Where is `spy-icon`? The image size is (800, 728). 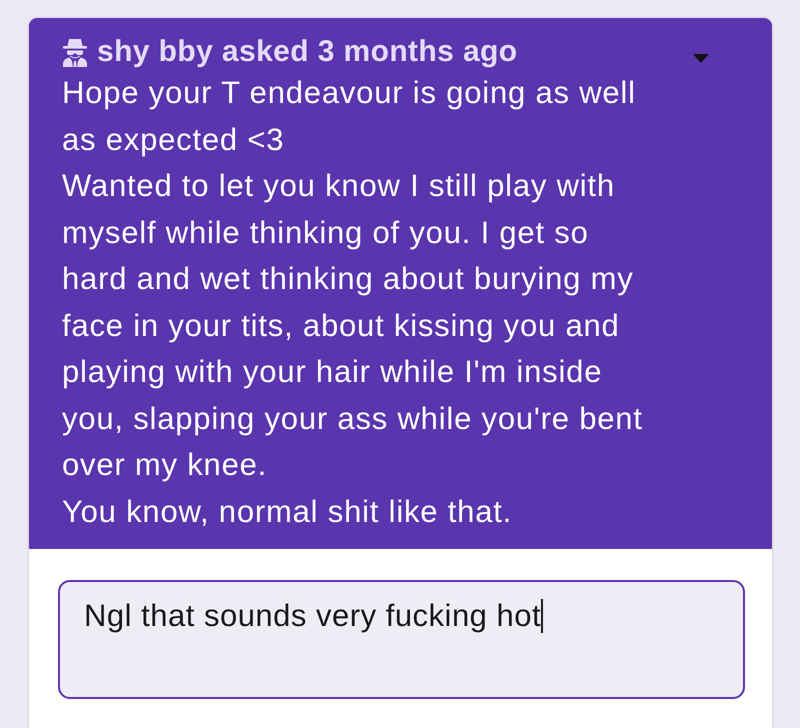 spy-icon is located at coordinates (75, 52).